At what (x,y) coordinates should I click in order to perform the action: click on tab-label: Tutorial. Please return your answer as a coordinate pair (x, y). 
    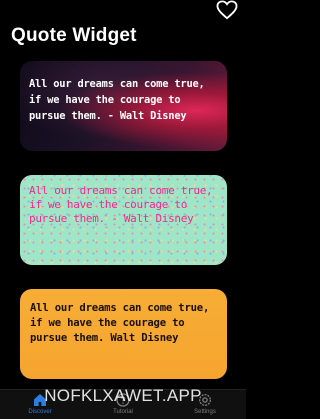
    Looking at the image, I should click on (123, 412).